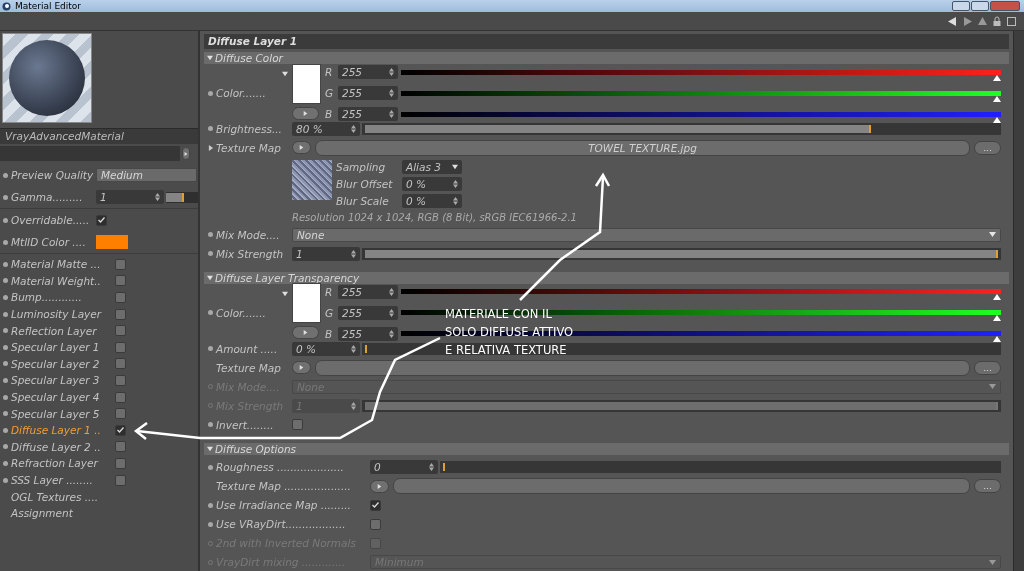 The image size is (1024, 571). What do you see at coordinates (63, 463) in the screenshot?
I see `channel-item: Refraction Layer` at bounding box center [63, 463].